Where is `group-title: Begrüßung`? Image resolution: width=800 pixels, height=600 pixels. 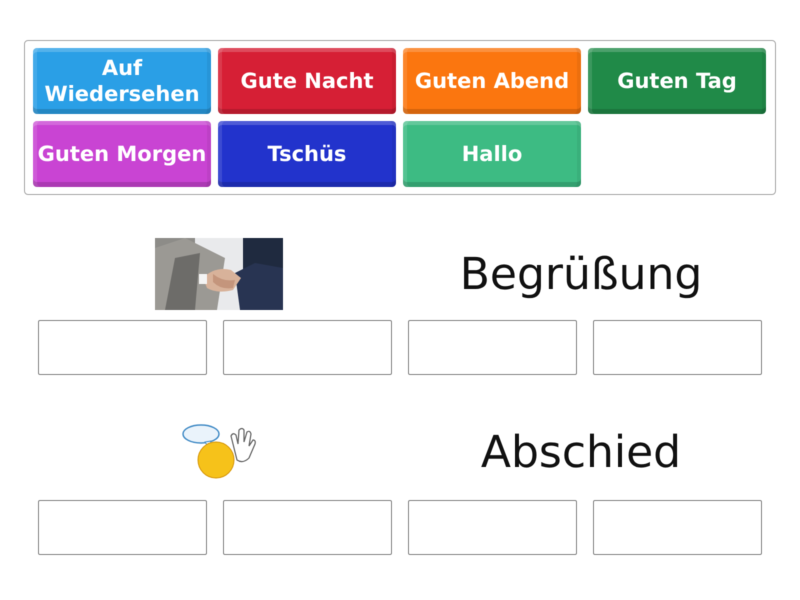
group-title: Begrüßung is located at coordinates (581, 274).